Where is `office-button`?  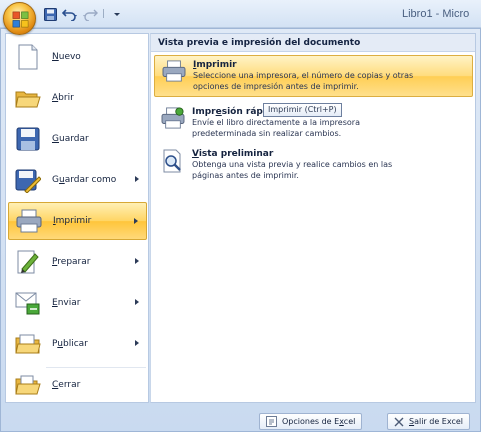
office-button is located at coordinates (19, 18).